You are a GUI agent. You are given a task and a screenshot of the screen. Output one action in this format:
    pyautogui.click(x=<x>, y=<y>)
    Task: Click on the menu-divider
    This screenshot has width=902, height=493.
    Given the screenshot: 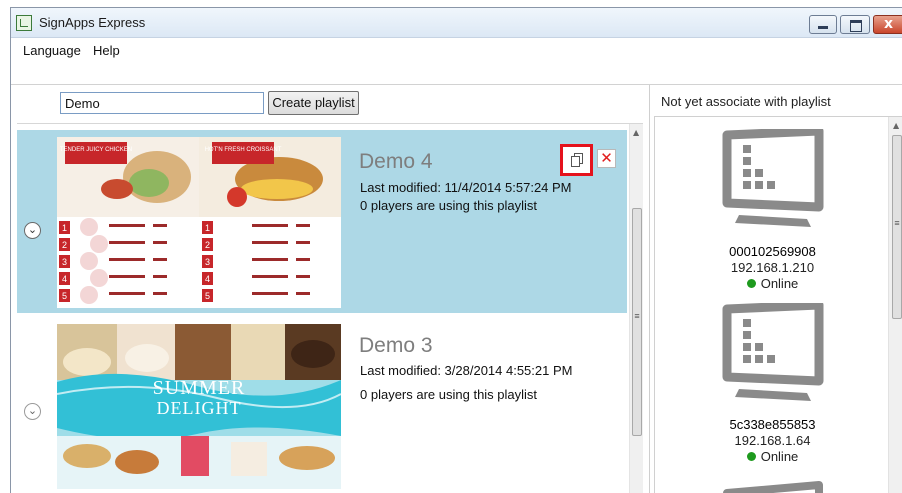 What is the action you would take?
    pyautogui.click(x=456, y=84)
    